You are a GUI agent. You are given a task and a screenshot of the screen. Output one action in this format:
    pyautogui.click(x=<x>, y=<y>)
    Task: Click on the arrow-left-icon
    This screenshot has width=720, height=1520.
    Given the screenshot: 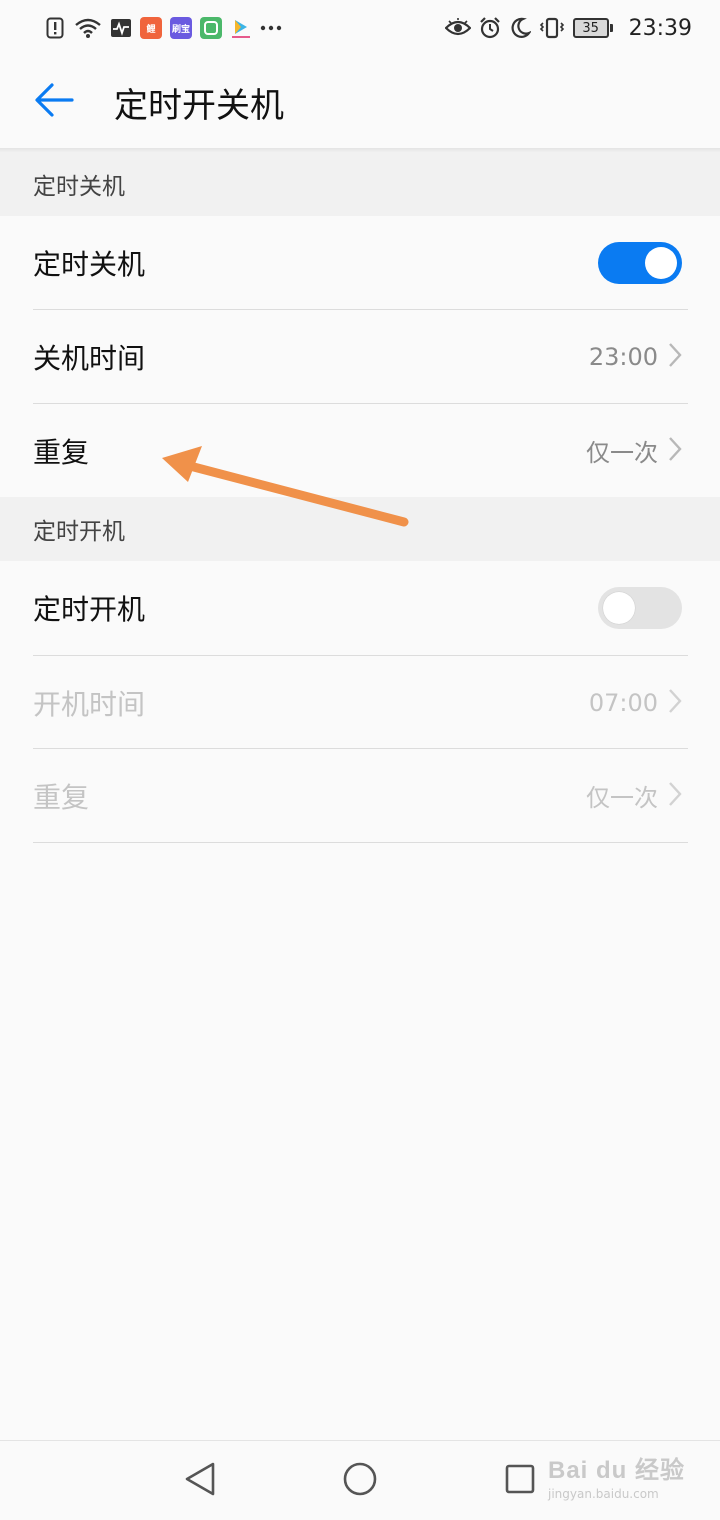 What is the action you would take?
    pyautogui.click(x=54, y=102)
    